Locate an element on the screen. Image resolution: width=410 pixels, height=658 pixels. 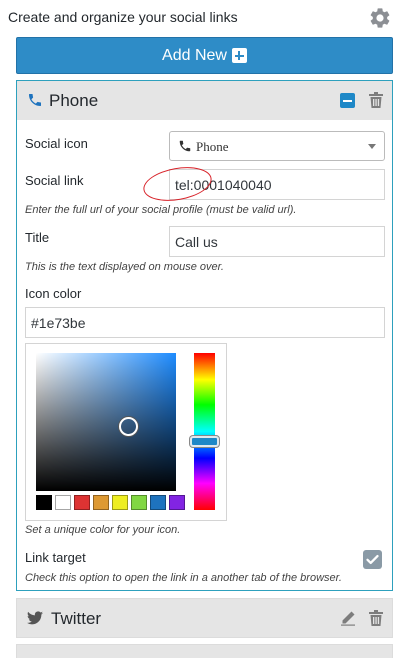
saturation-value-area is located at coordinates (106, 422).